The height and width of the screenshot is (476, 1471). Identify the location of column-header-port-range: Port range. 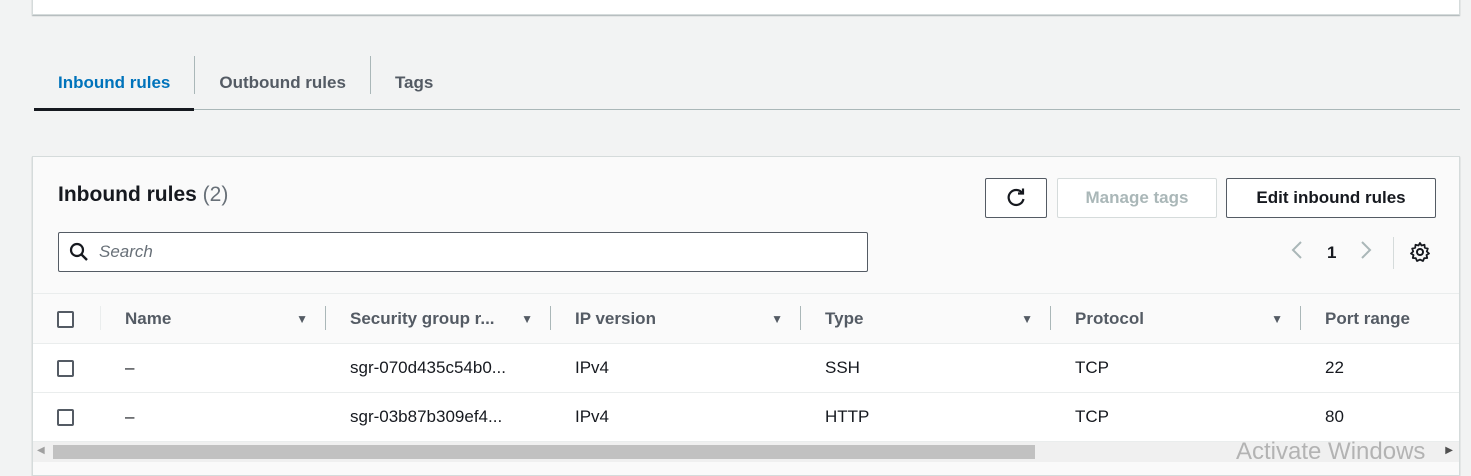
(1380, 318).